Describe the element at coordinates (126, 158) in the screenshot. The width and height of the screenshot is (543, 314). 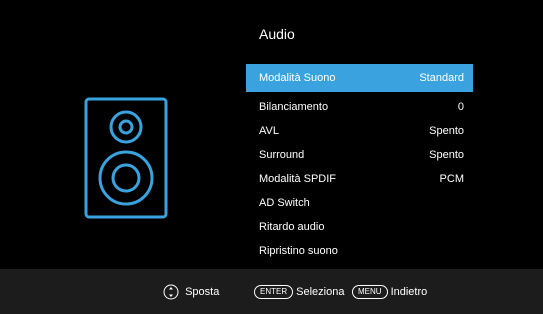
I see `speaker-icon` at that location.